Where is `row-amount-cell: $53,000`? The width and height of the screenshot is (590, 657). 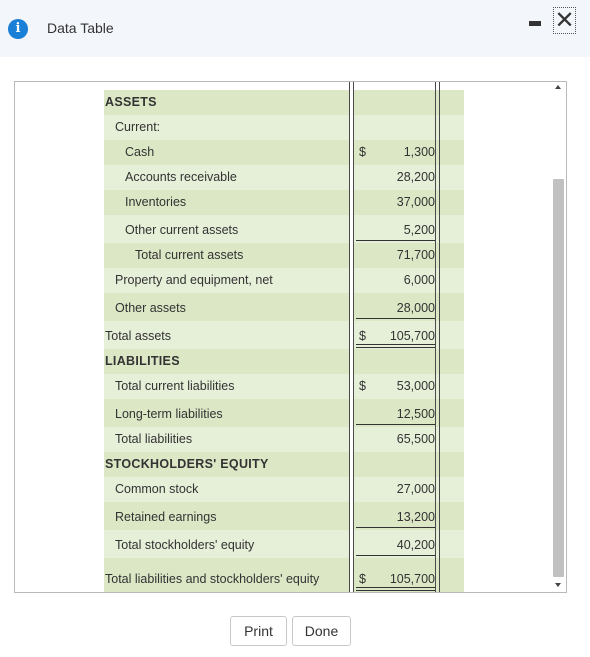 row-amount-cell: $53,000 is located at coordinates (409, 386).